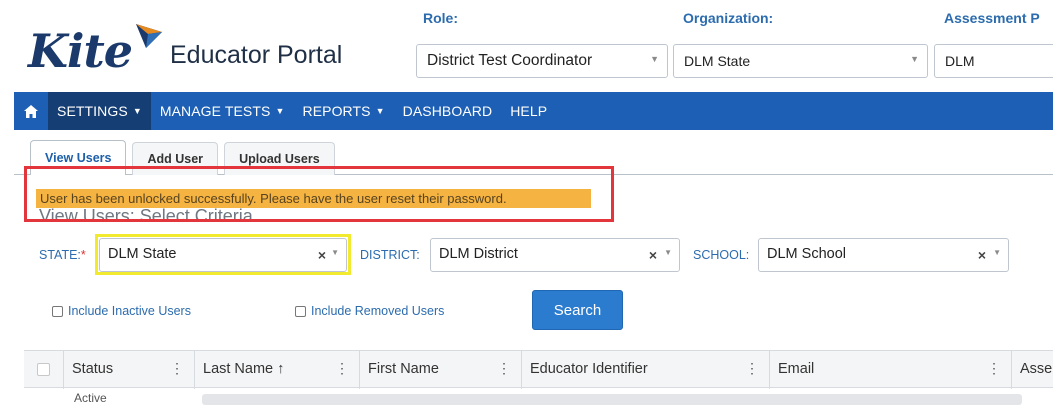  What do you see at coordinates (721, 255) in the screenshot?
I see `school-label: SCHOOL:` at bounding box center [721, 255].